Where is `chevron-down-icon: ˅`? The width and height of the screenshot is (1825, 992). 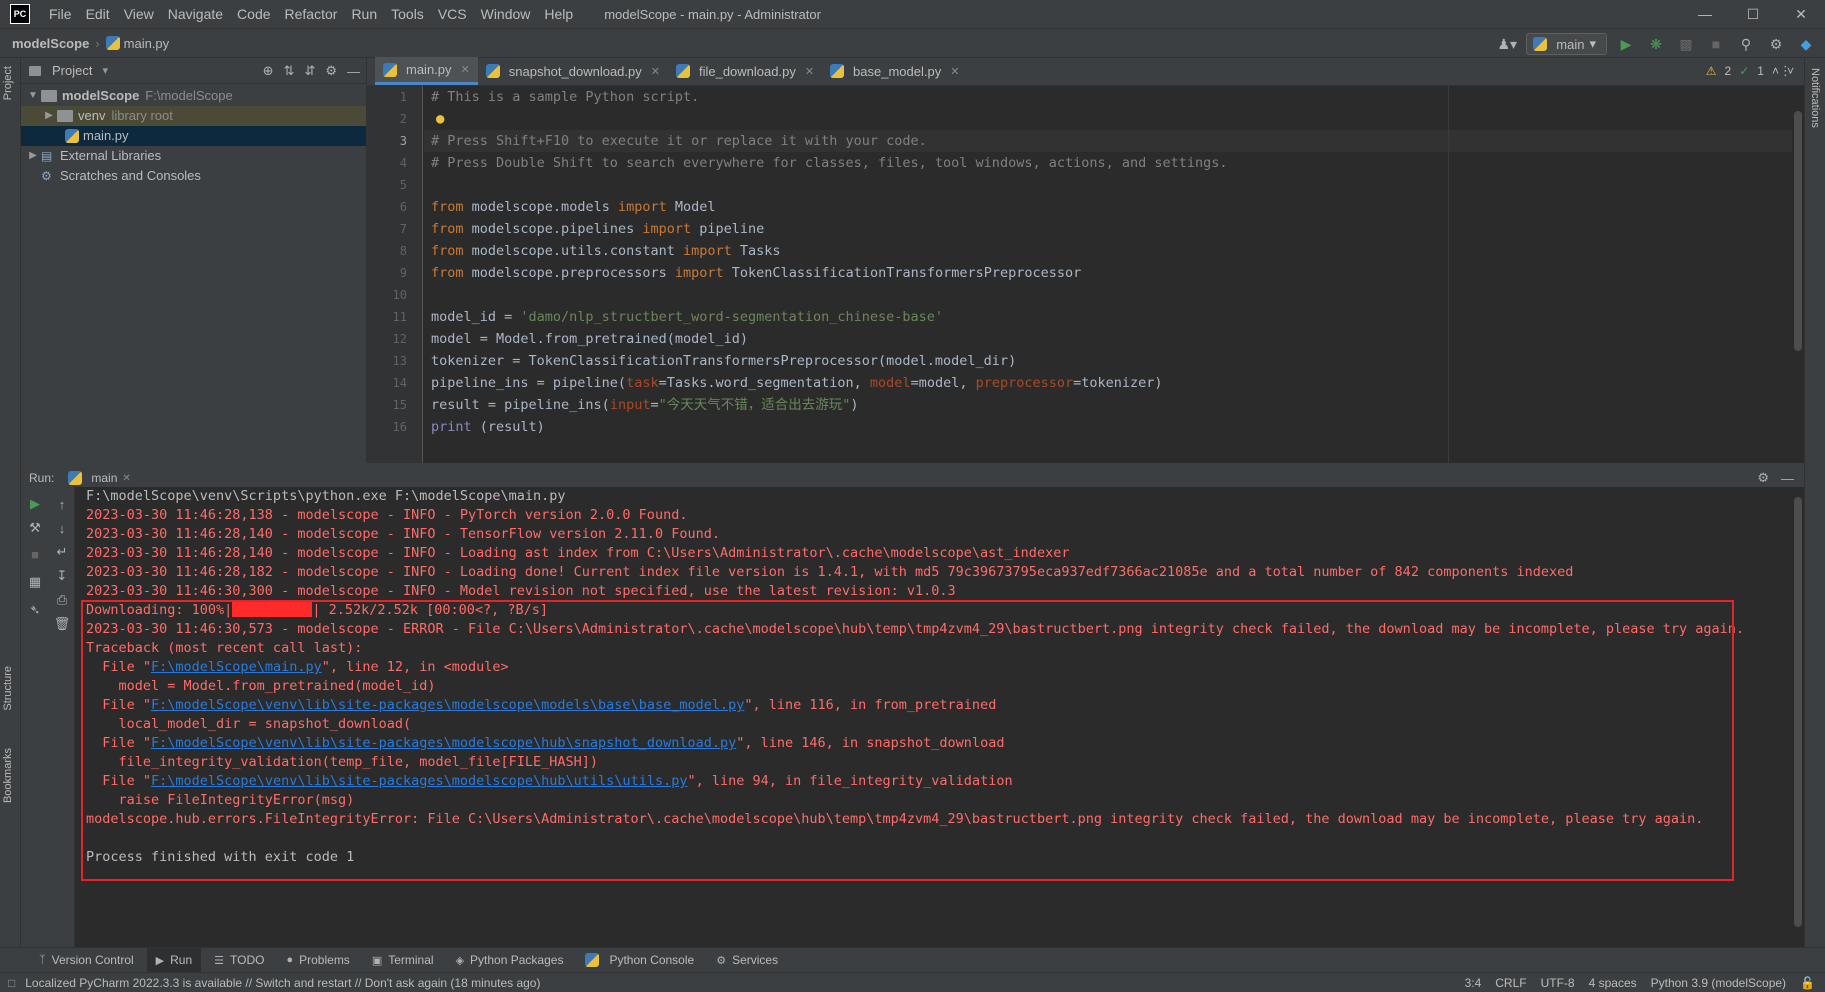 chevron-down-icon: ˅ is located at coordinates (1790, 71).